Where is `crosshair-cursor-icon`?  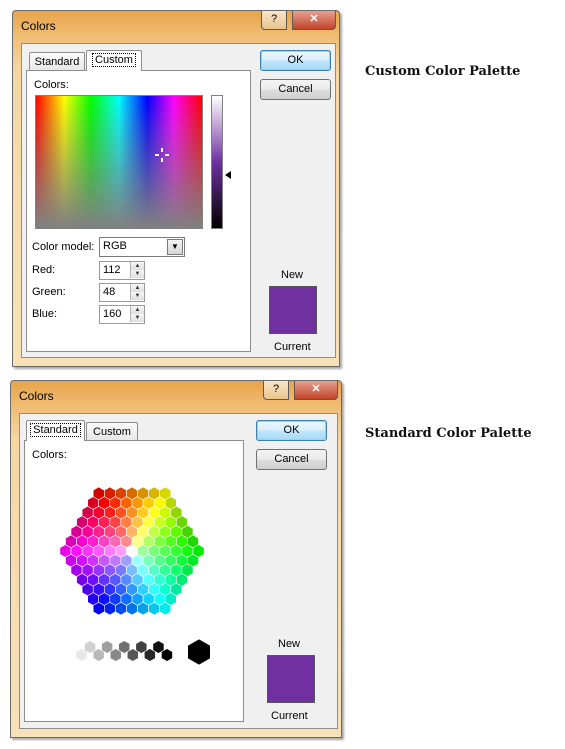 crosshair-cursor-icon is located at coordinates (162, 155).